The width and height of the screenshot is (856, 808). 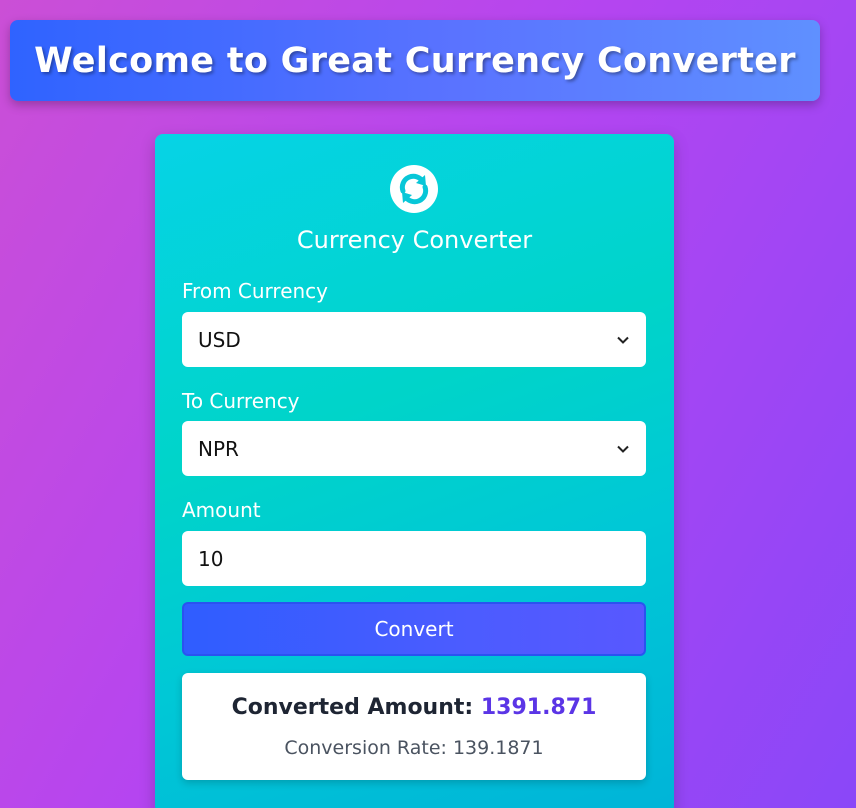 I want to click on amount-input: 10, so click(x=414, y=558).